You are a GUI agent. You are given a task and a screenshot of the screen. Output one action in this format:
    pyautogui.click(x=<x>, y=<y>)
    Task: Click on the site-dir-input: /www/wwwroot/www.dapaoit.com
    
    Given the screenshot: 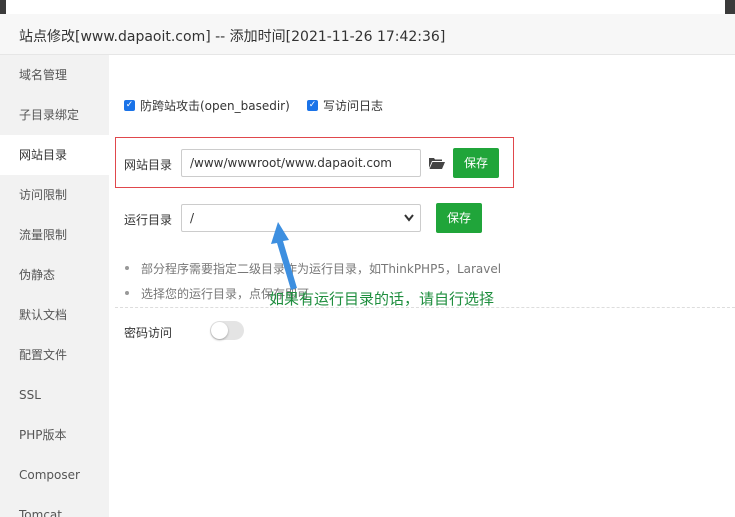 What is the action you would take?
    pyautogui.click(x=301, y=163)
    